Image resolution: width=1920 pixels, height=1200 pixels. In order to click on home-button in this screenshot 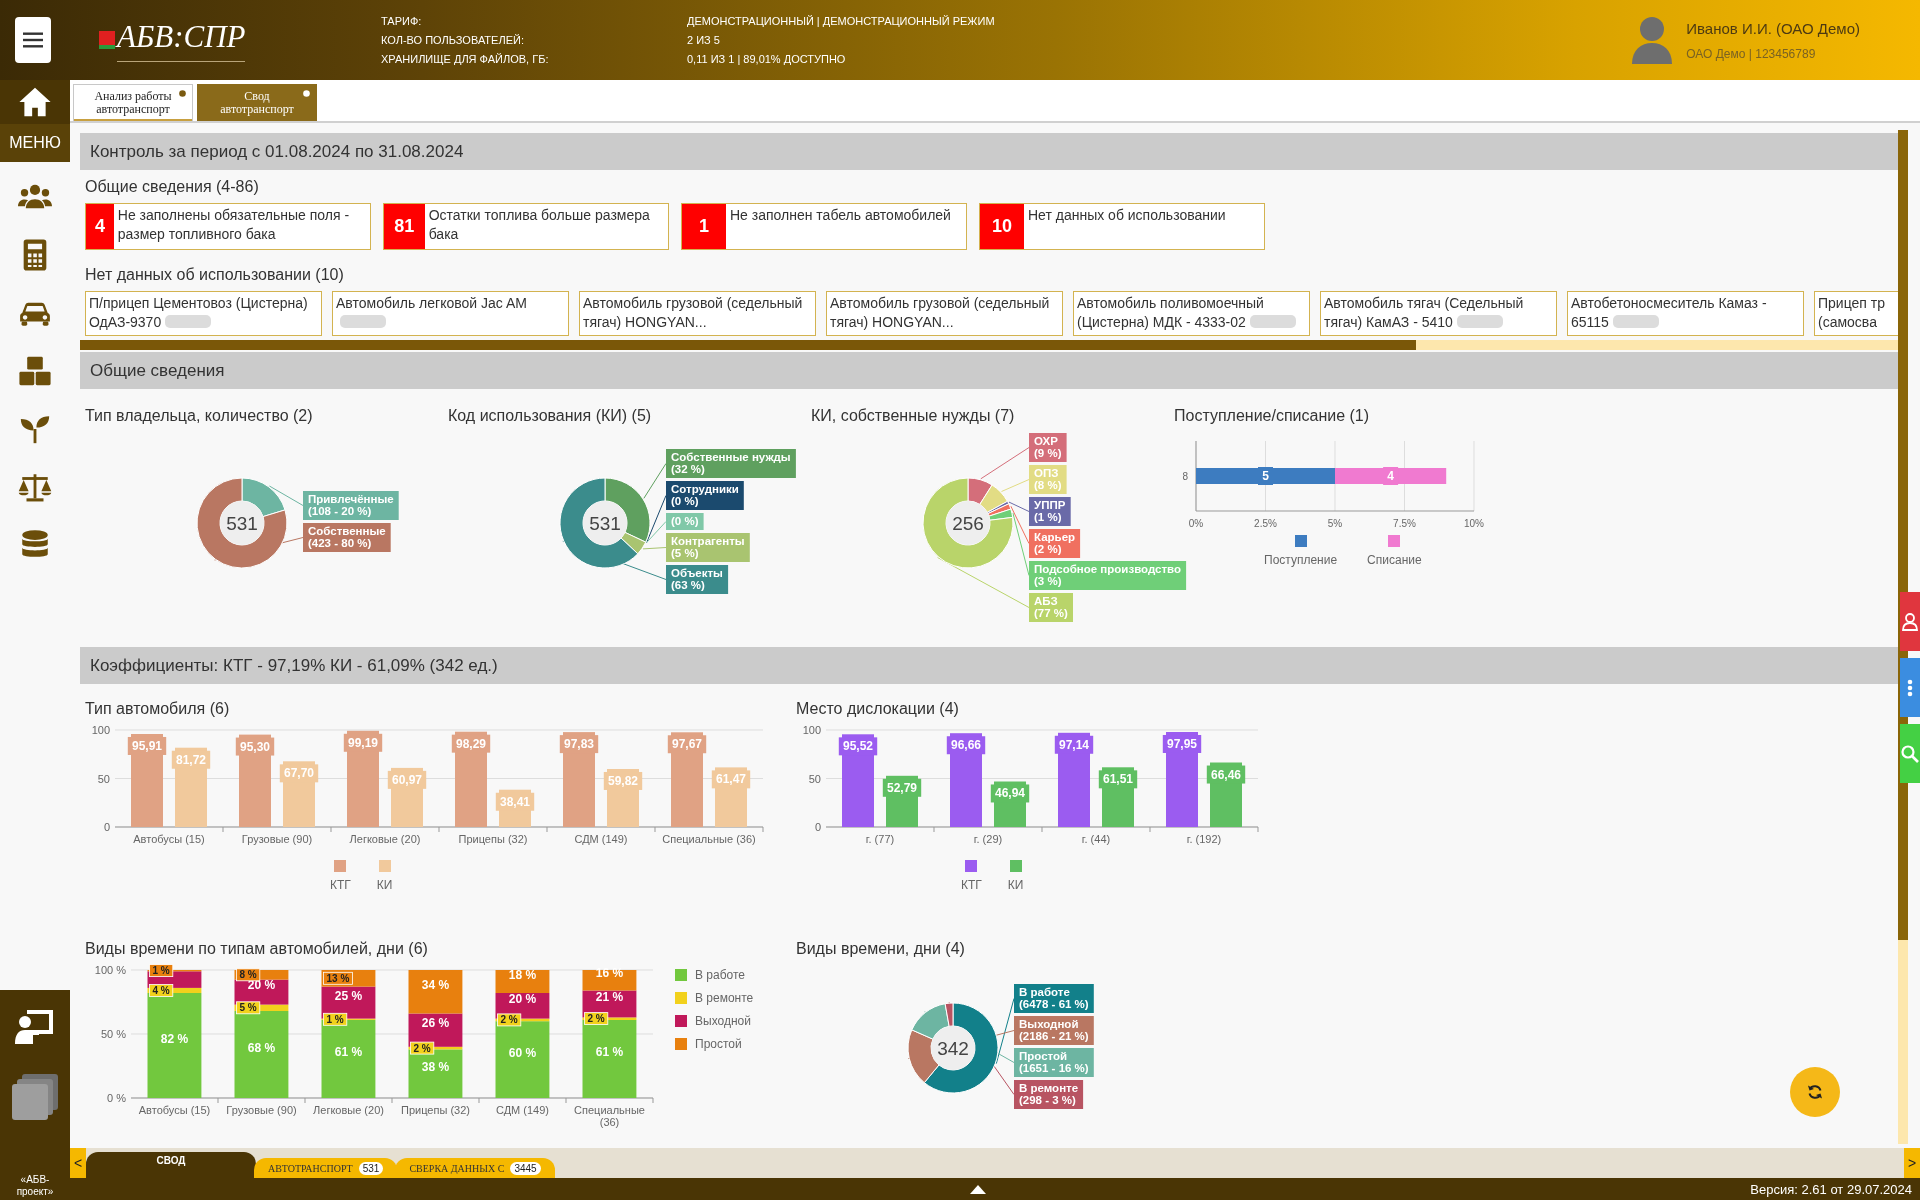, I will do `click(35, 102)`.